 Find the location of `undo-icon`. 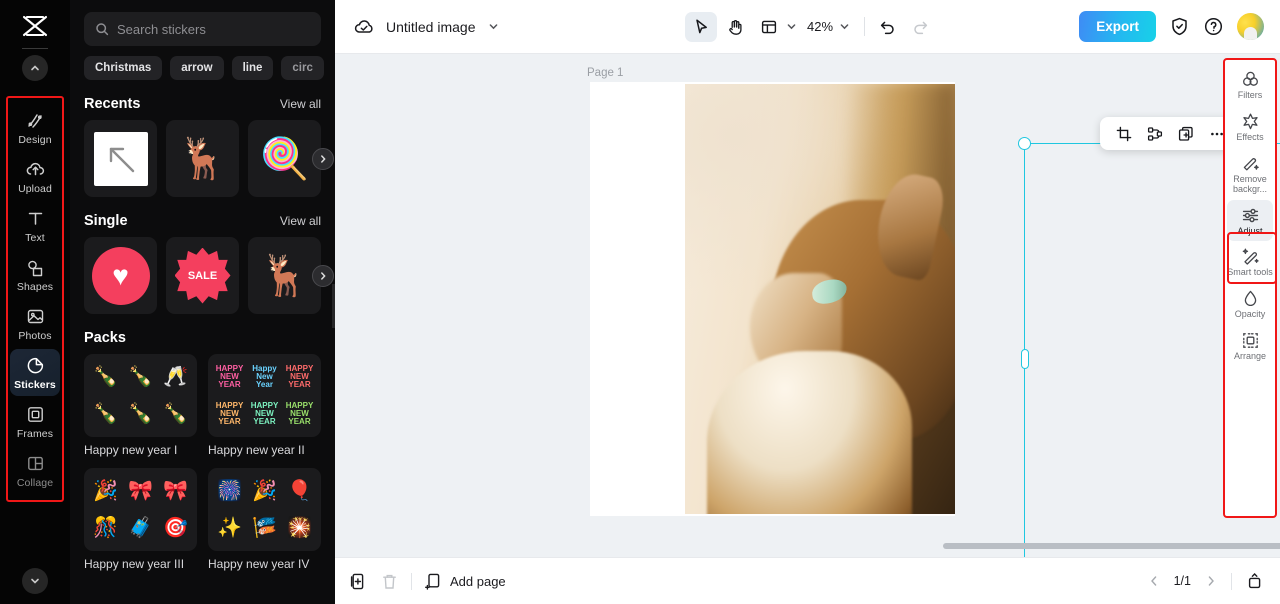

undo-icon is located at coordinates (887, 27).